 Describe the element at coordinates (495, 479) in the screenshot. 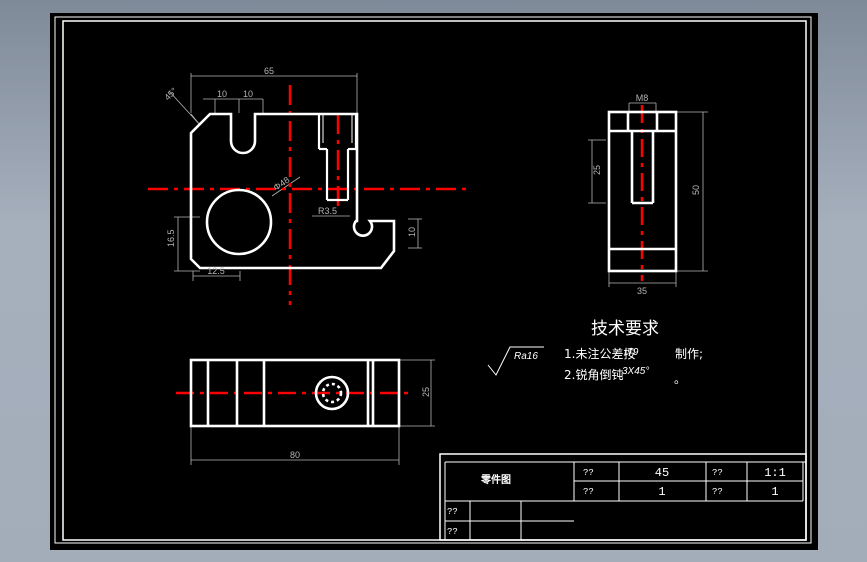

I see `tb-part-name: 零件图` at that location.